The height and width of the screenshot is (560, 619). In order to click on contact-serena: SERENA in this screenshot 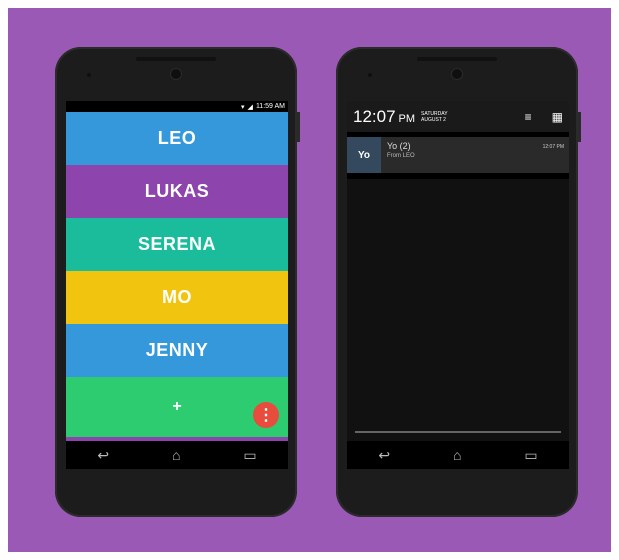, I will do `click(177, 244)`.